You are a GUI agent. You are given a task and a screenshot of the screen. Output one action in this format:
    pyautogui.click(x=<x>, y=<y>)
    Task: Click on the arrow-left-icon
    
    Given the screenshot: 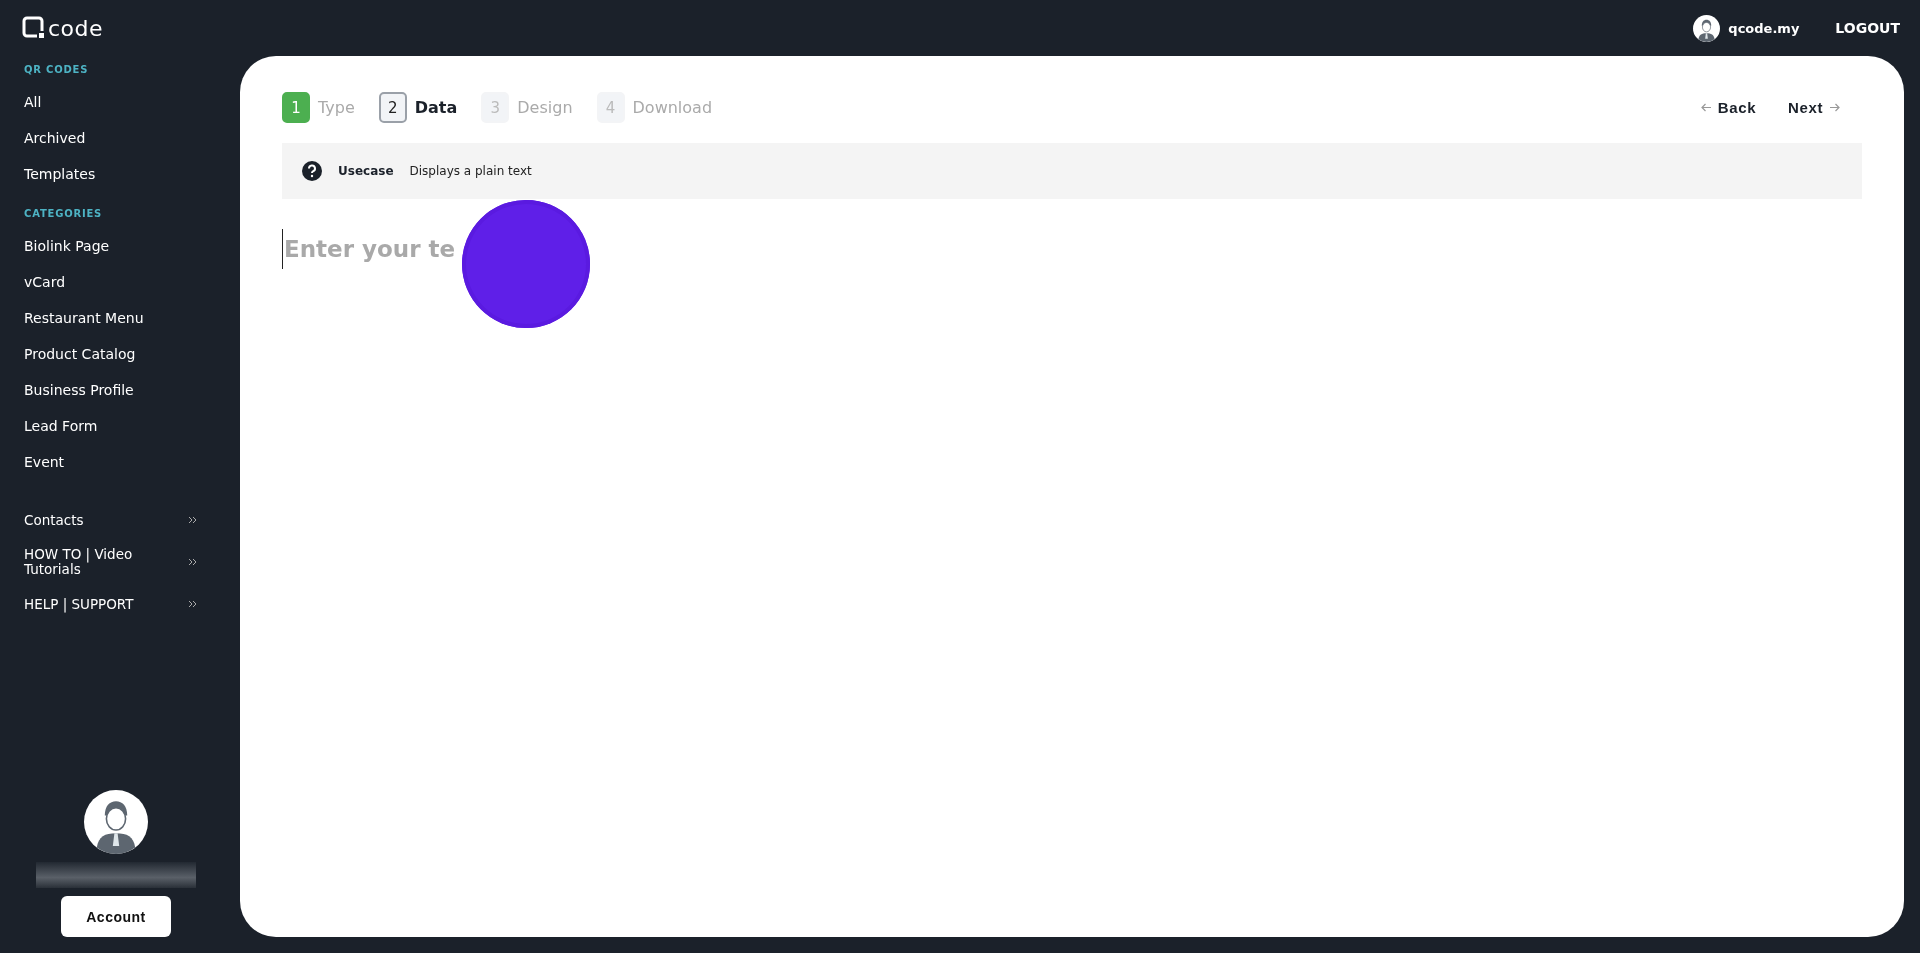 What is the action you would take?
    pyautogui.click(x=1706, y=107)
    